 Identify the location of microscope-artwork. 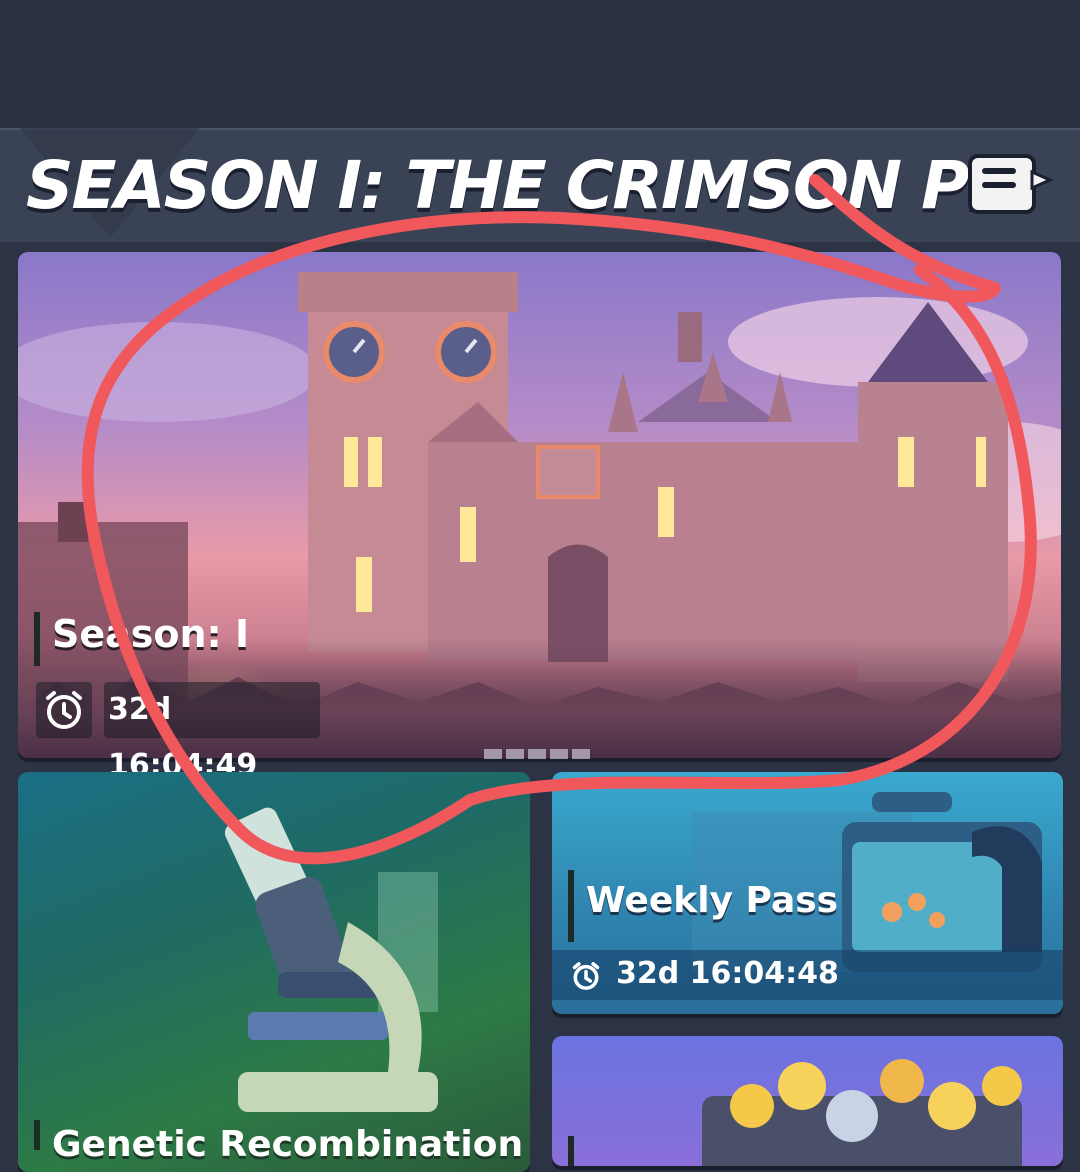
(331, 959).